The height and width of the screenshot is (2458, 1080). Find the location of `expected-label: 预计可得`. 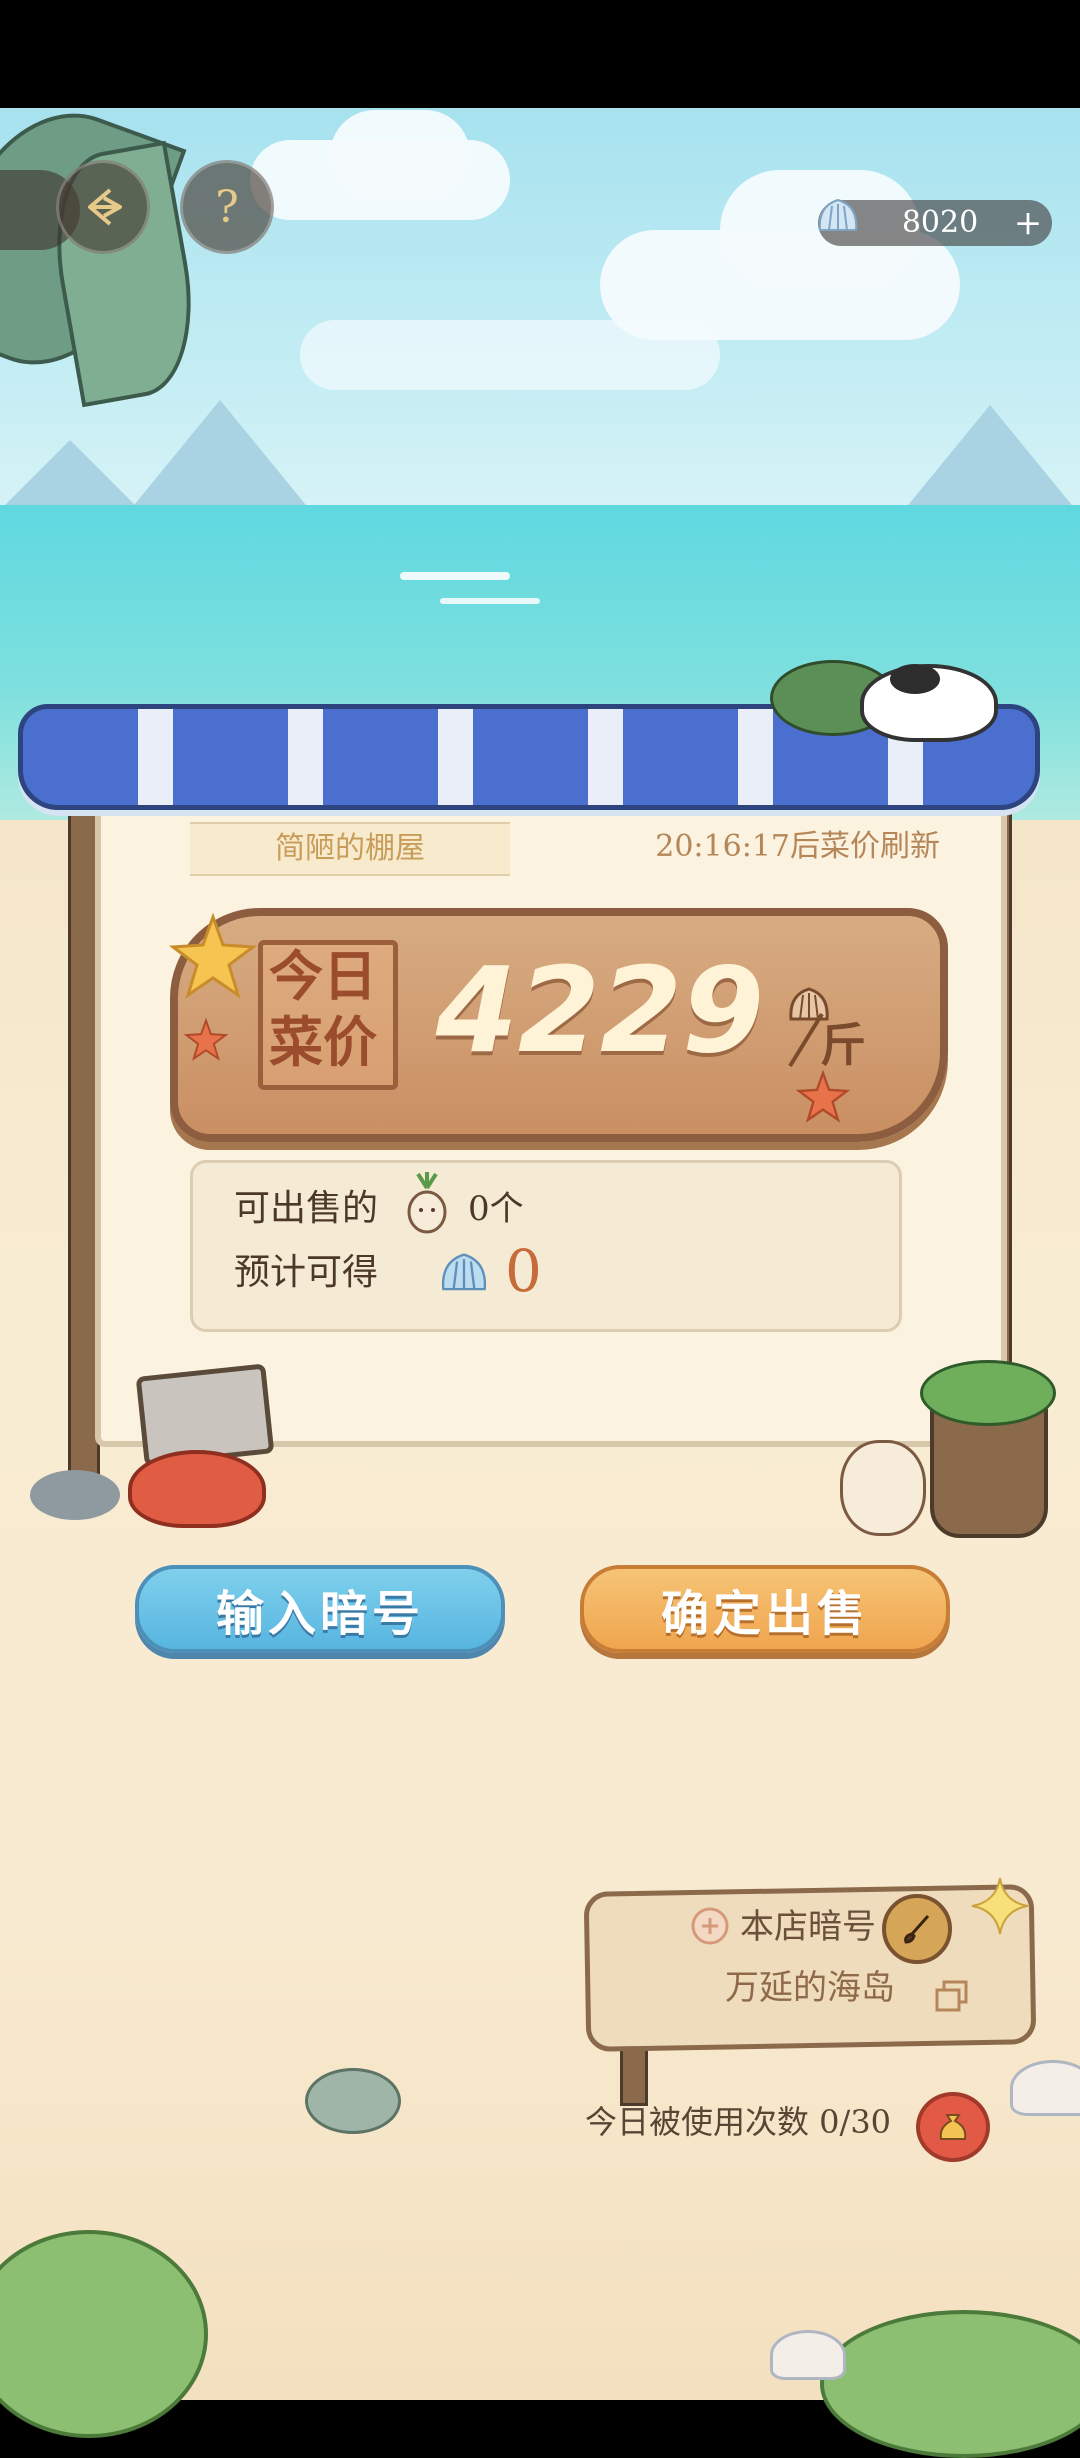

expected-label: 预计可得 is located at coordinates (306, 1272).